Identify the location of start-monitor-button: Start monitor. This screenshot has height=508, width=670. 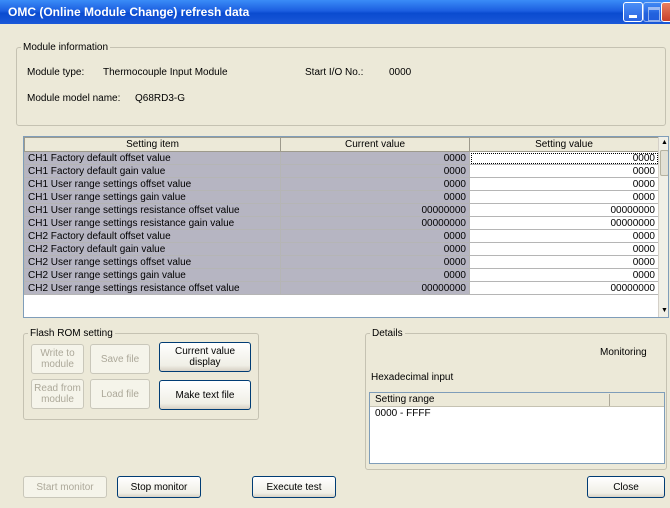
(65, 487).